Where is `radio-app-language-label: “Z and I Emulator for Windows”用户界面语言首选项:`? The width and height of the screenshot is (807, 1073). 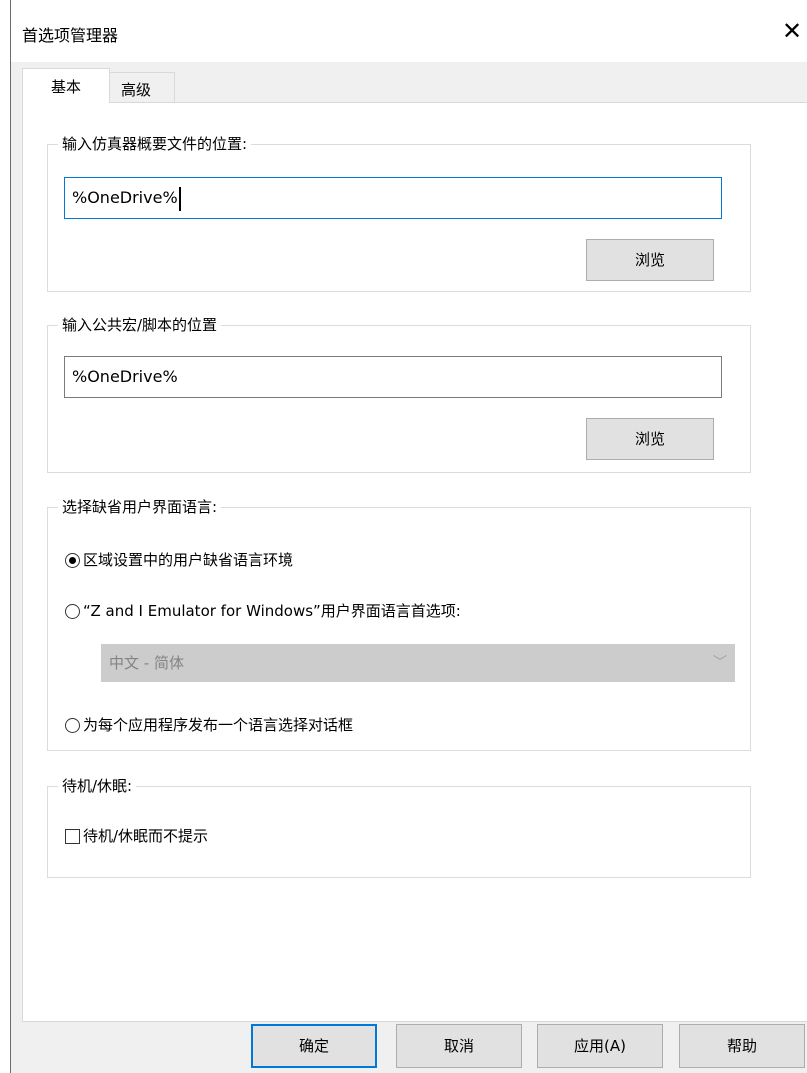 radio-app-language-label: “Z and I Emulator for Windows”用户界面语言首选项: is located at coordinates (272, 610).